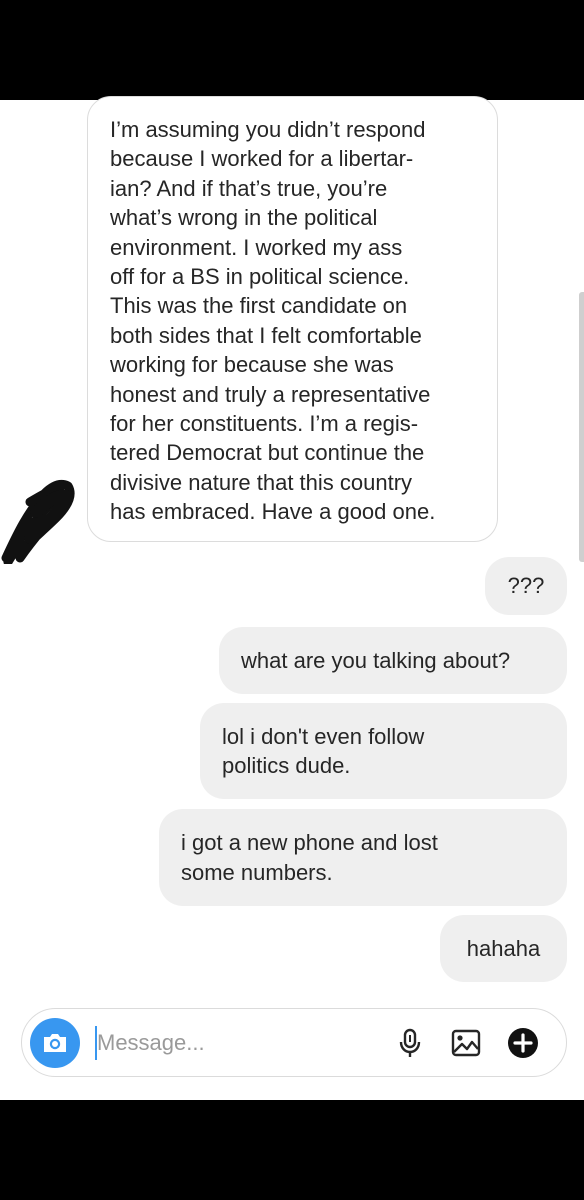 This screenshot has width=584, height=1200. I want to click on scrollbar, so click(581, 427).